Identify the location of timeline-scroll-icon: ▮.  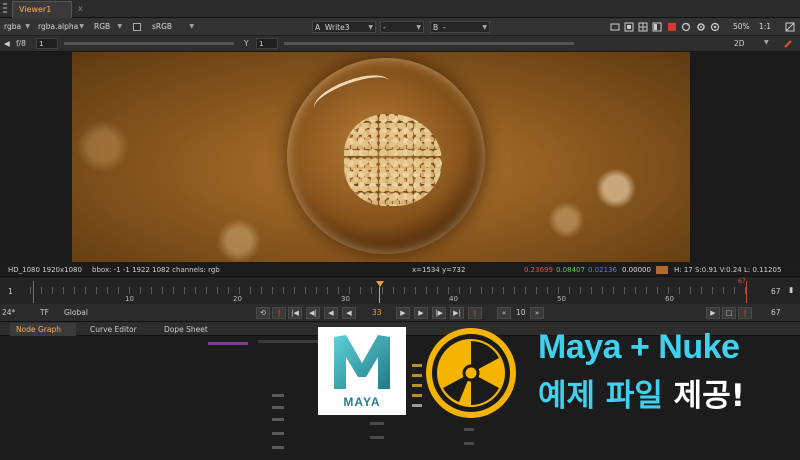
(791, 289).